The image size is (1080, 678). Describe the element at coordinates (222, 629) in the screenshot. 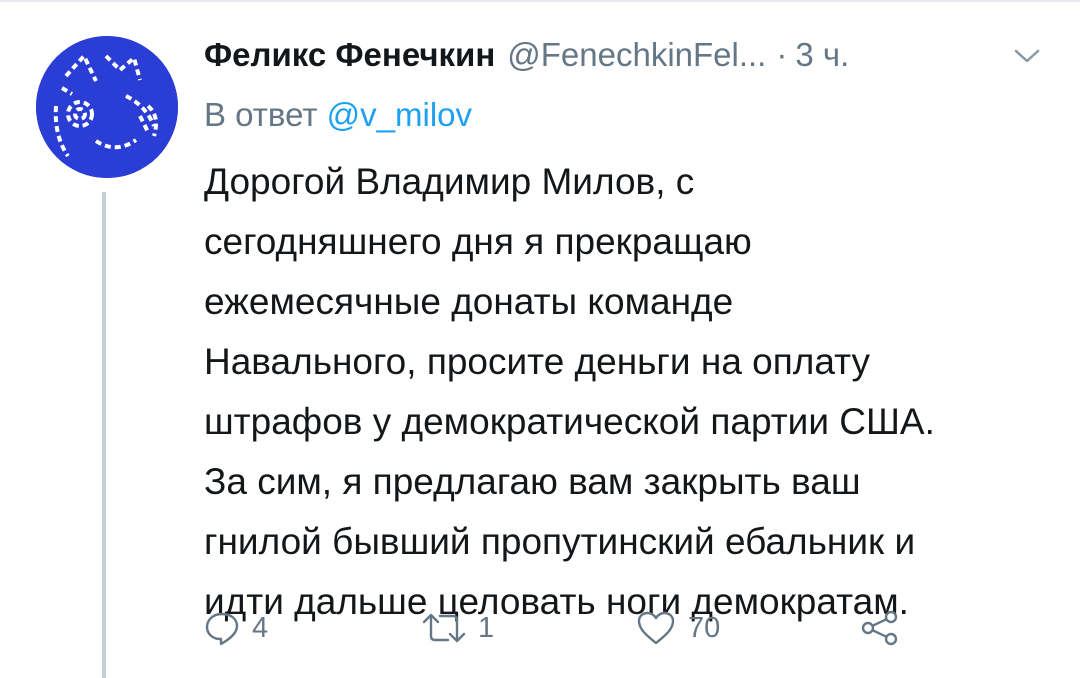

I see `reply-icon` at that location.